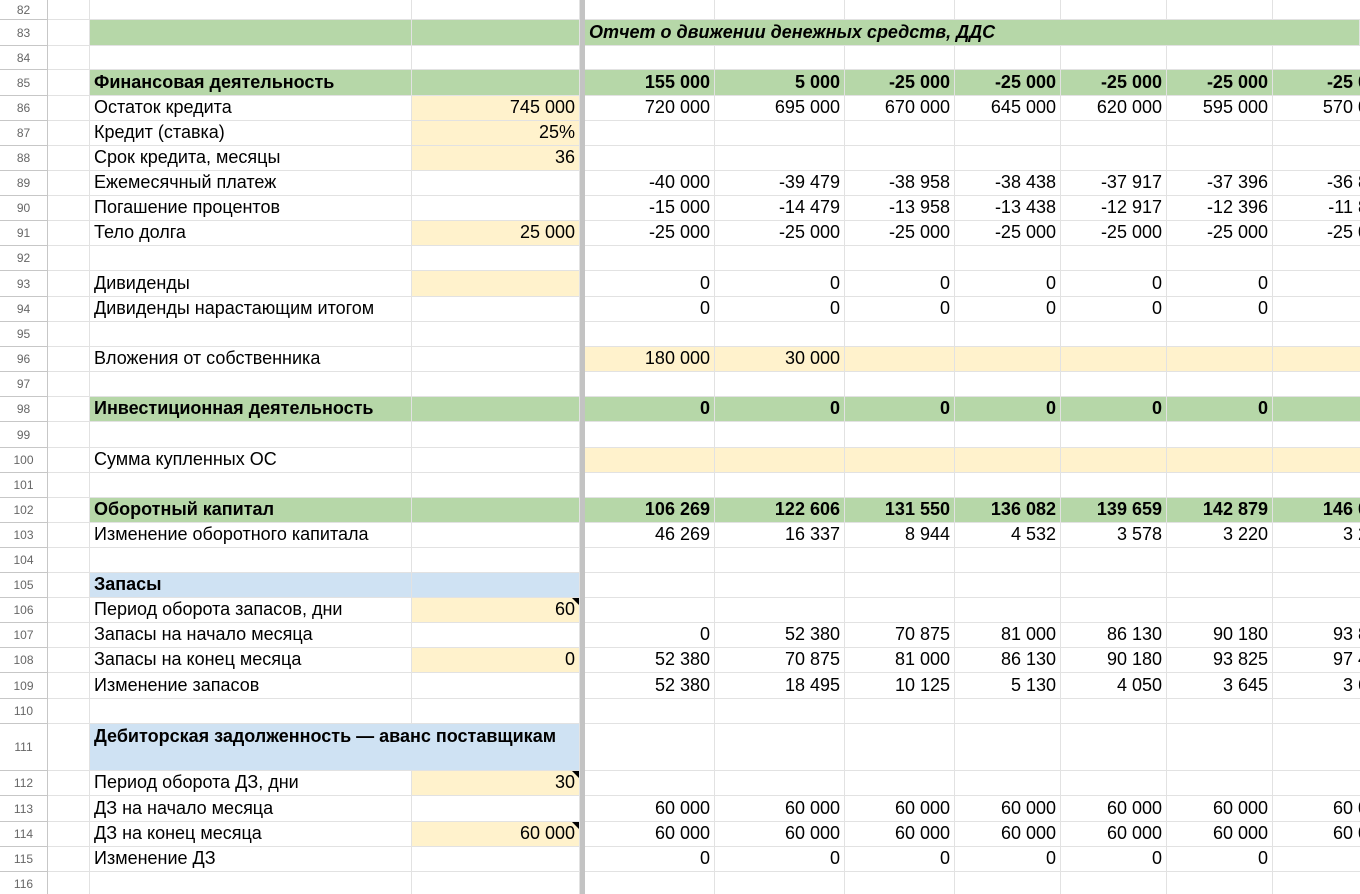 This screenshot has width=1360, height=894. I want to click on value-cell: -37 917, so click(1114, 183).